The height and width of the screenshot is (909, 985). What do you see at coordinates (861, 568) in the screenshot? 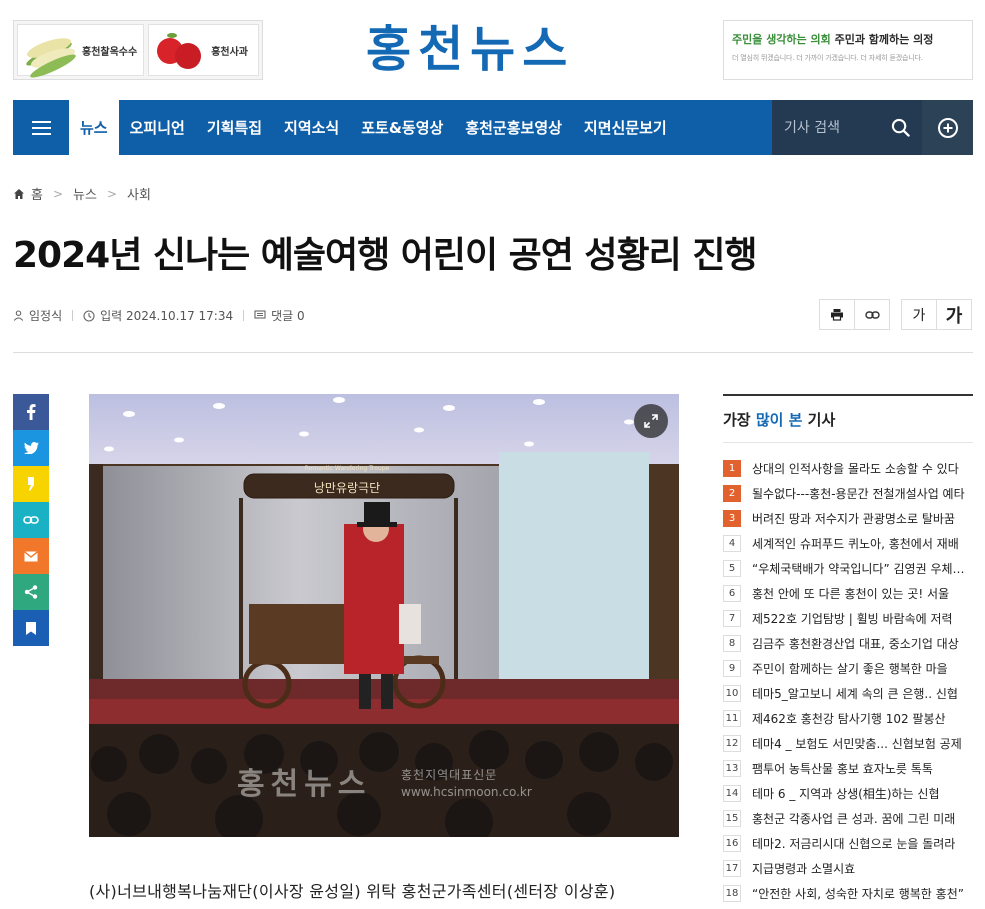
I see `popular-link: “우체국택배가 약국입니다” 김영권 우체국장` at bounding box center [861, 568].